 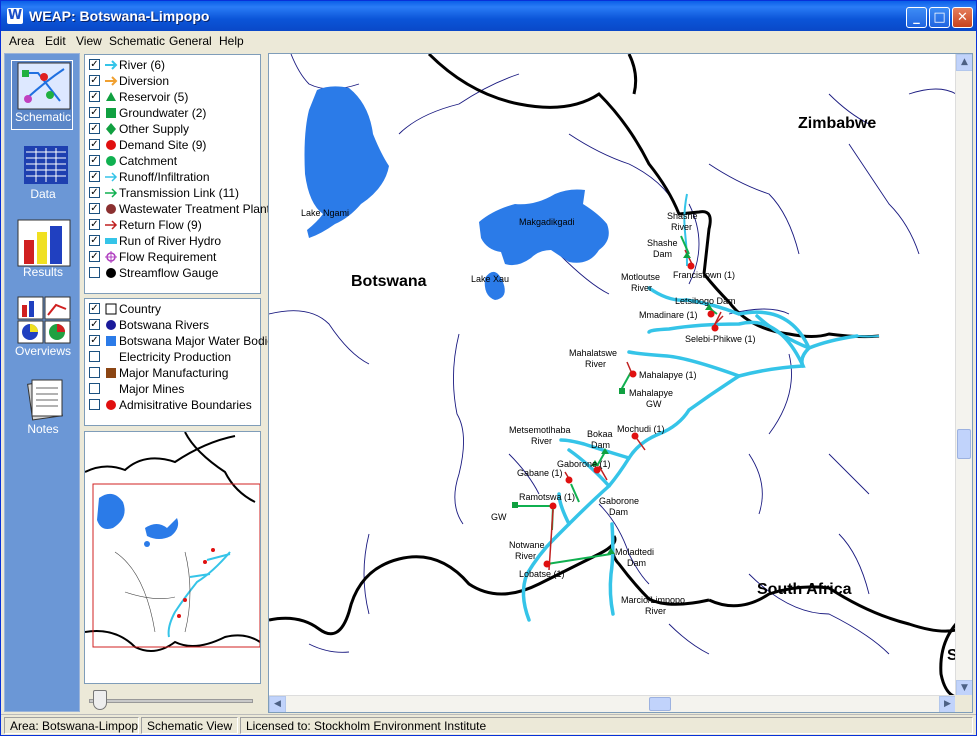 I want to click on scroll-left-button: ◀, so click(x=277, y=704).